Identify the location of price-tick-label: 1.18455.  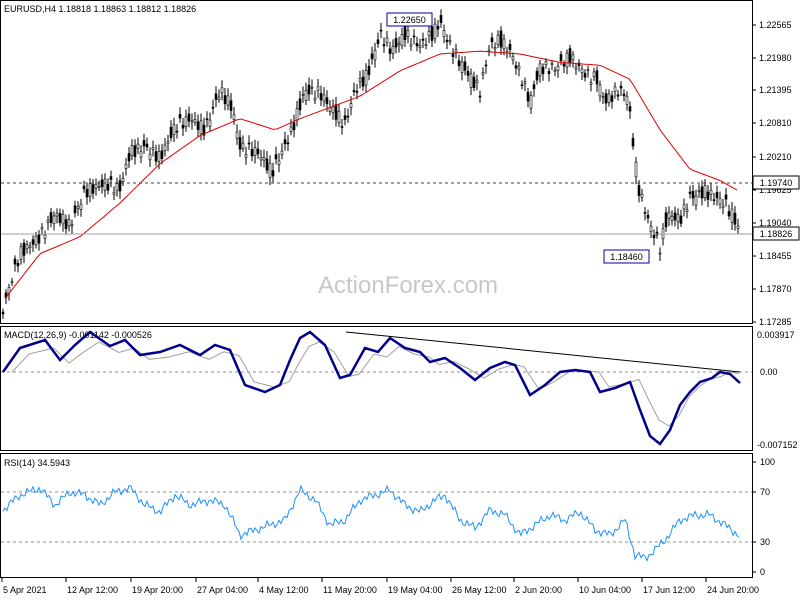
(775, 256).